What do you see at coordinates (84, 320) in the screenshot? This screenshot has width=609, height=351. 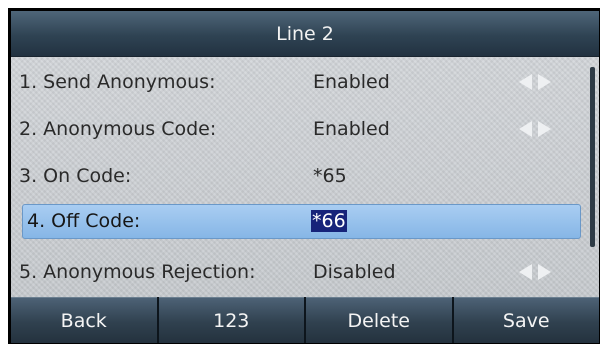 I see `back-button: Back` at bounding box center [84, 320].